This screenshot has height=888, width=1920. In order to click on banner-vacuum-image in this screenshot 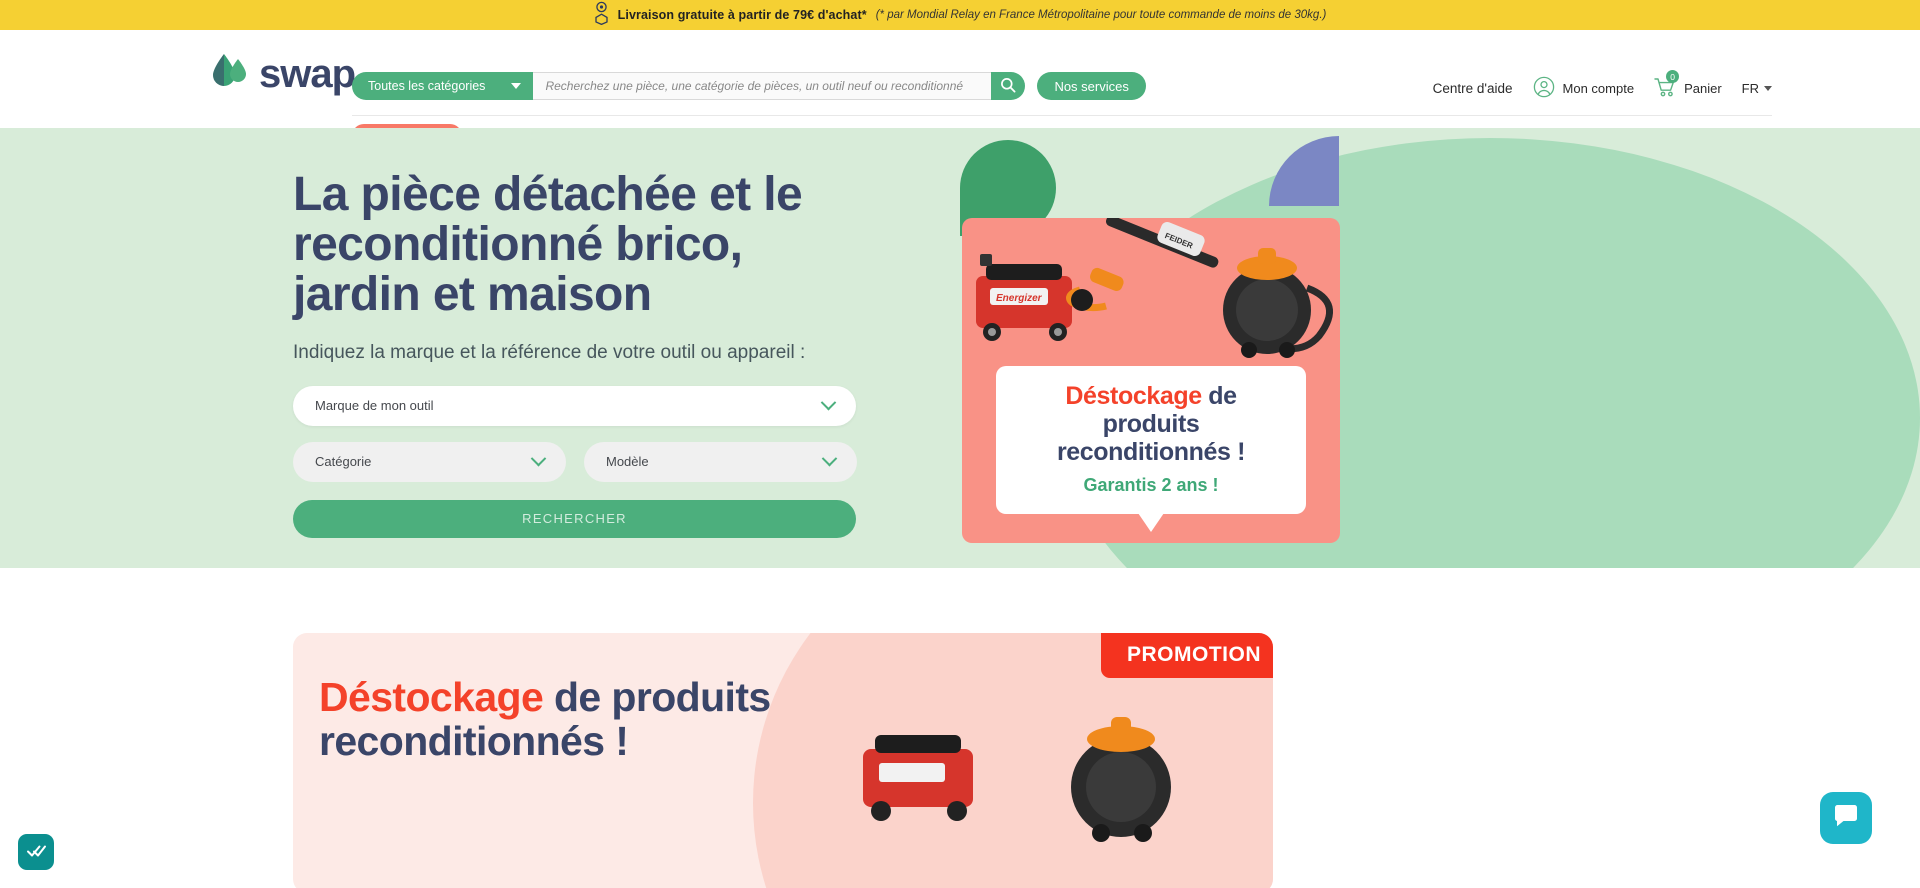, I will do `click(1121, 779)`.